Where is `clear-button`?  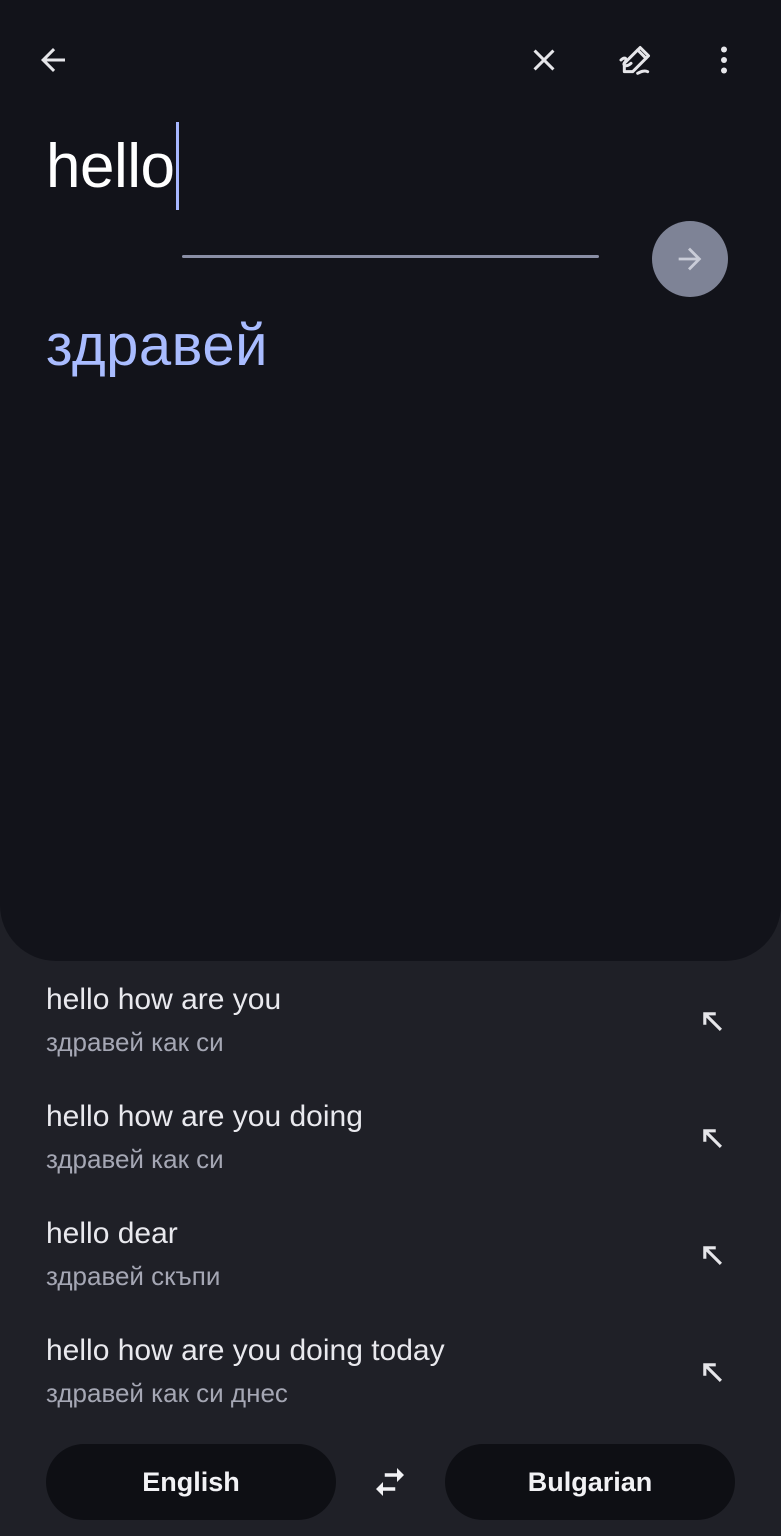
clear-button is located at coordinates (544, 60).